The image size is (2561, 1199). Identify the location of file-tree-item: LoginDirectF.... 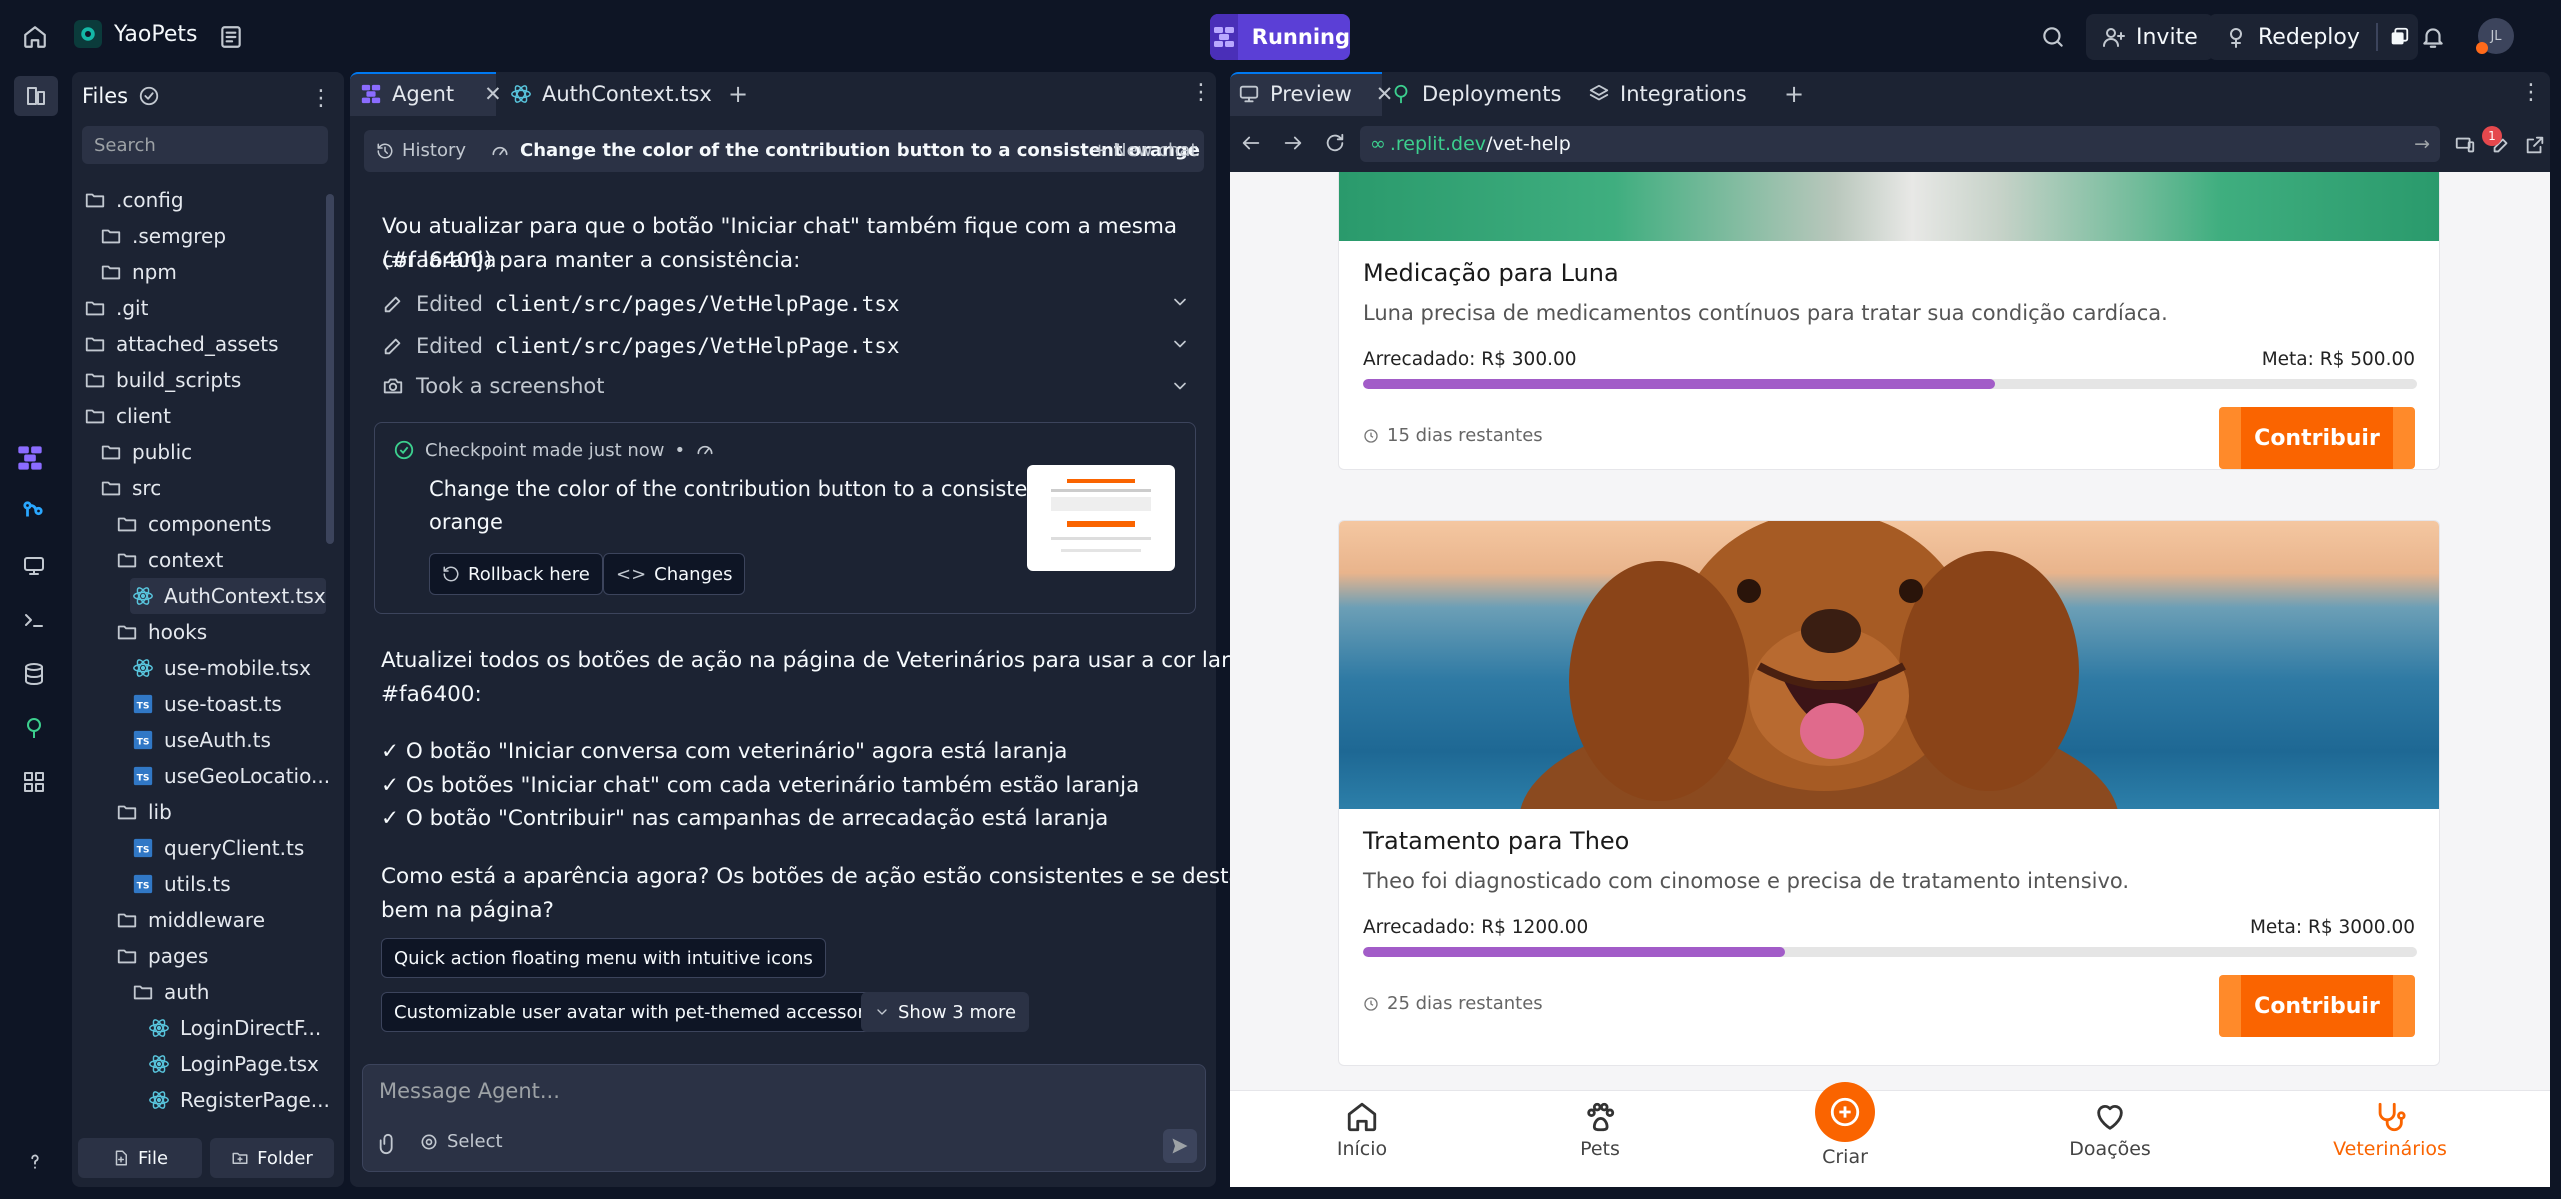
(236, 1028).